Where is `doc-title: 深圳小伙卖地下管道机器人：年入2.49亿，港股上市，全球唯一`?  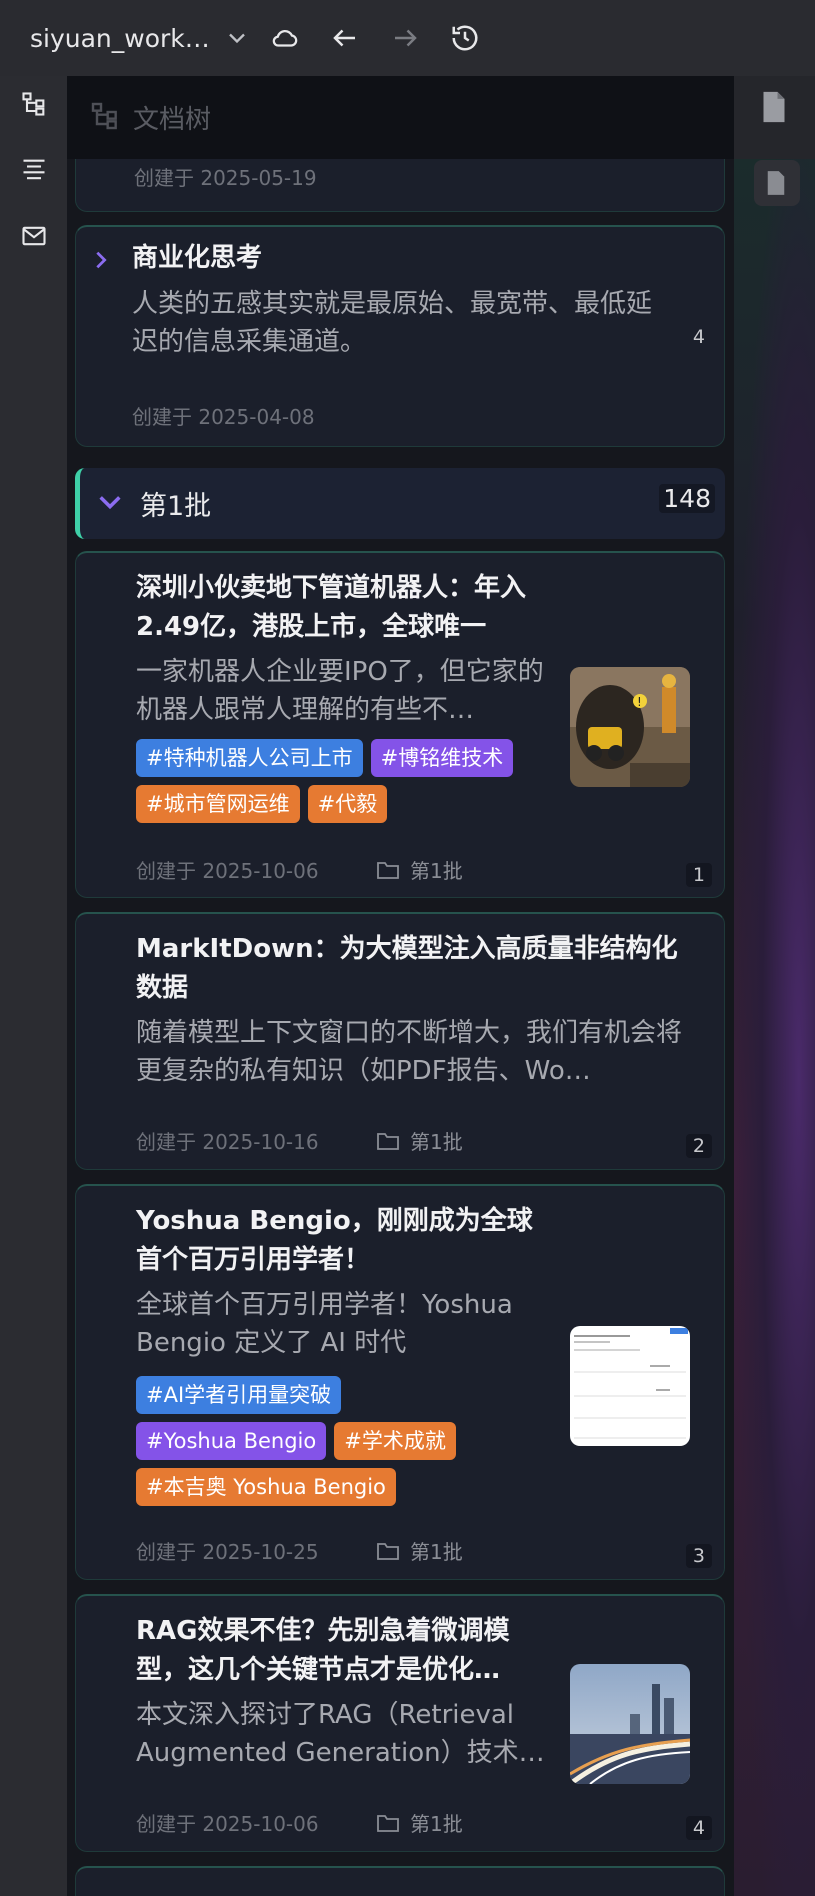
doc-title: 深圳小伙卖地下管道机器人：年入2.49亿，港股上市，全球唯一 is located at coordinates (351, 608).